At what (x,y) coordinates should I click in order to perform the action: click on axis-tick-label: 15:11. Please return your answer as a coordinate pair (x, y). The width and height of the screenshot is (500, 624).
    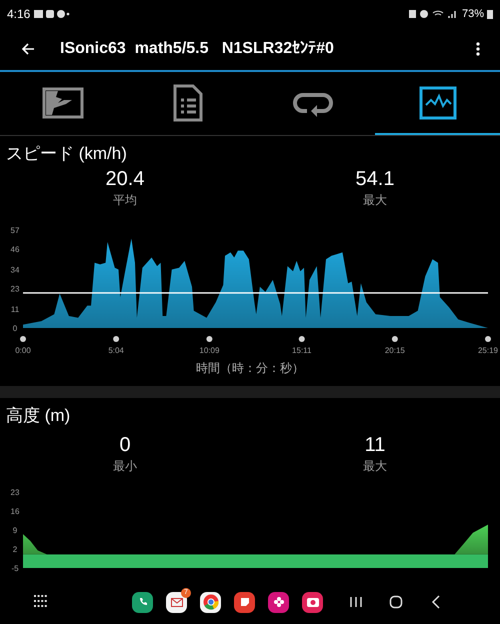
    Looking at the image, I should click on (302, 350).